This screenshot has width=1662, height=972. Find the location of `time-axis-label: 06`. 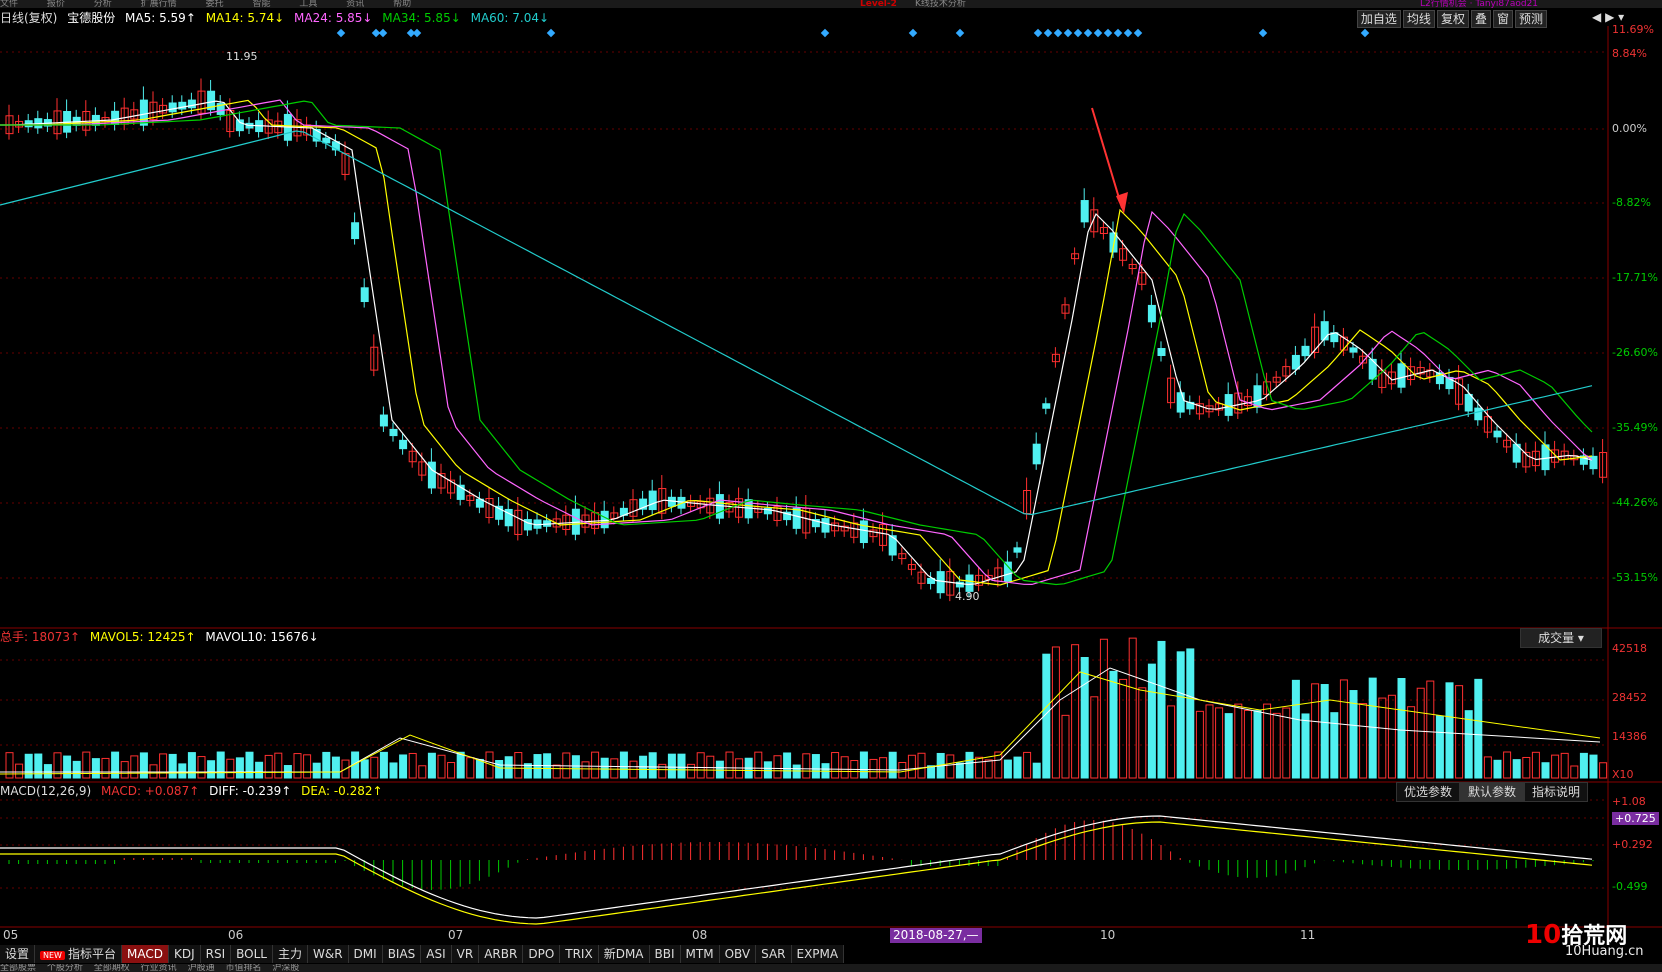

time-axis-label: 06 is located at coordinates (236, 935).